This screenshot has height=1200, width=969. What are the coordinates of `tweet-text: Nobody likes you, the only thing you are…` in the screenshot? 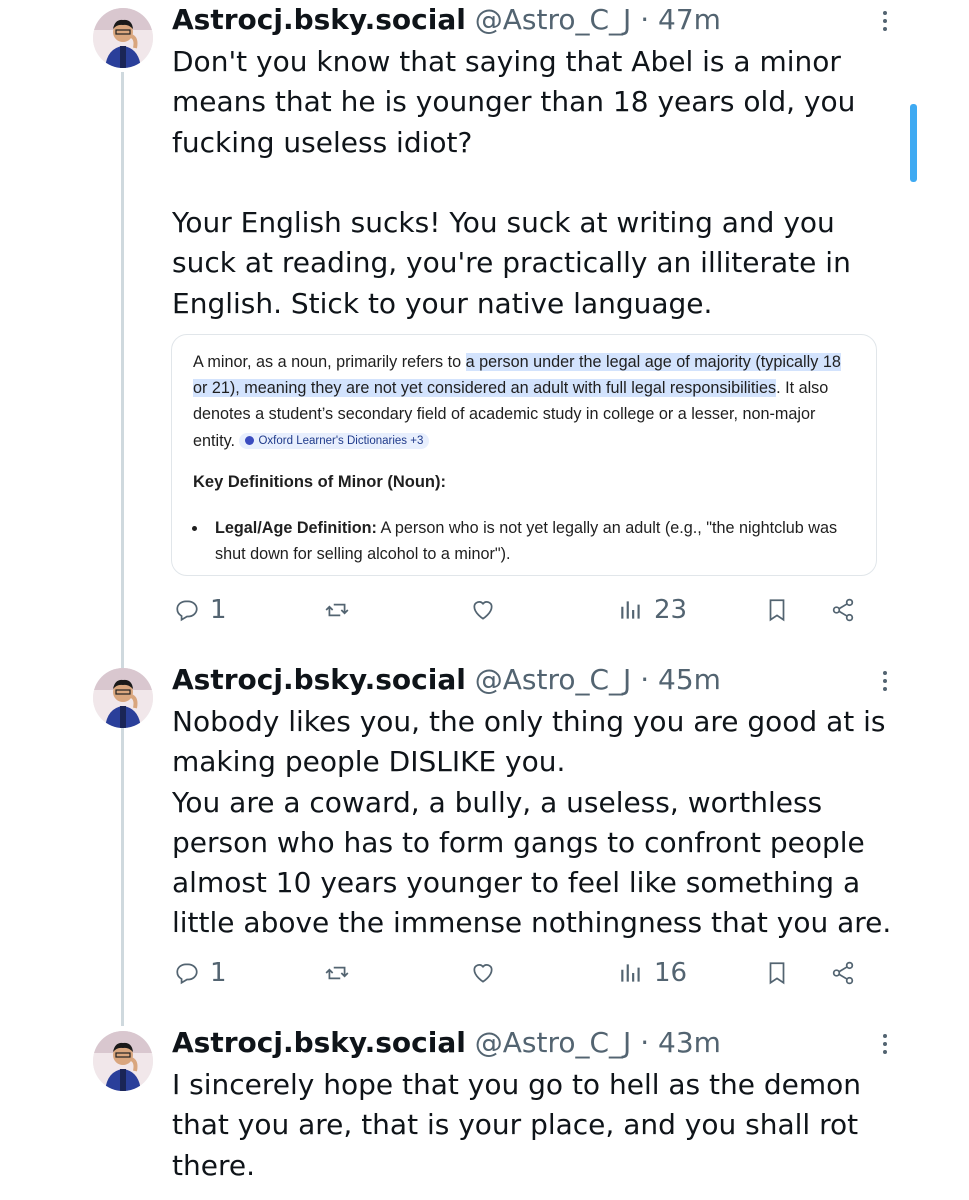 It's located at (532, 822).